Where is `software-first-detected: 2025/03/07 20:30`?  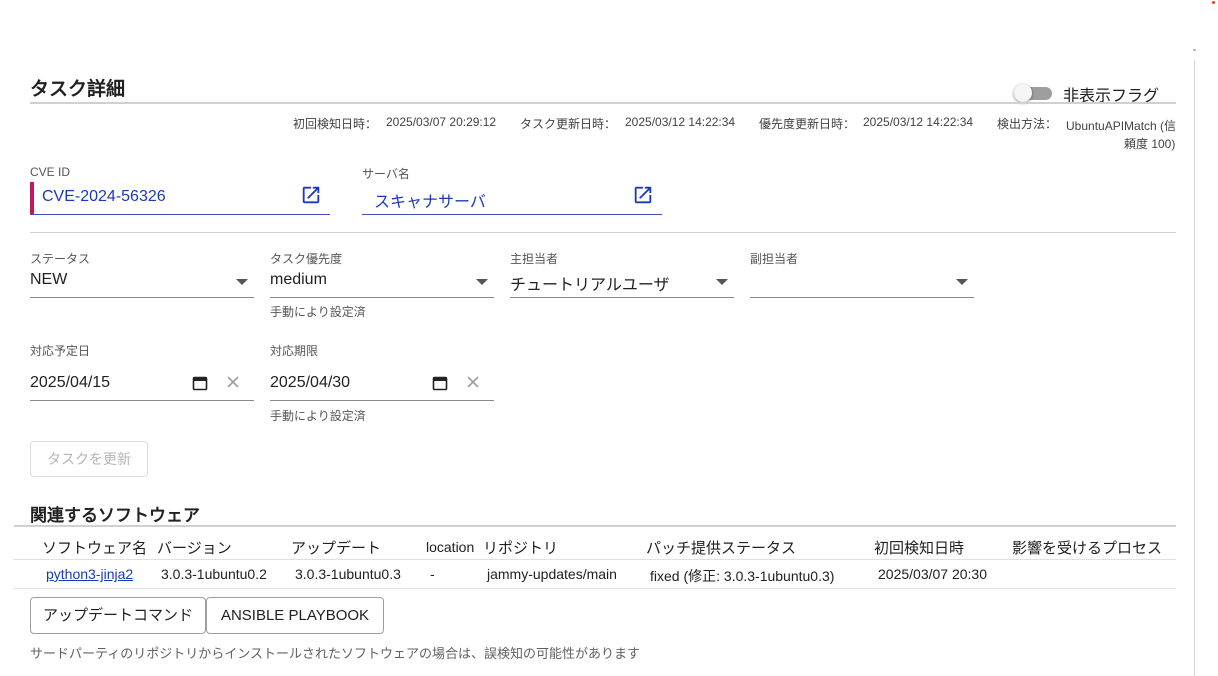 software-first-detected: 2025/03/07 20:30 is located at coordinates (932, 574).